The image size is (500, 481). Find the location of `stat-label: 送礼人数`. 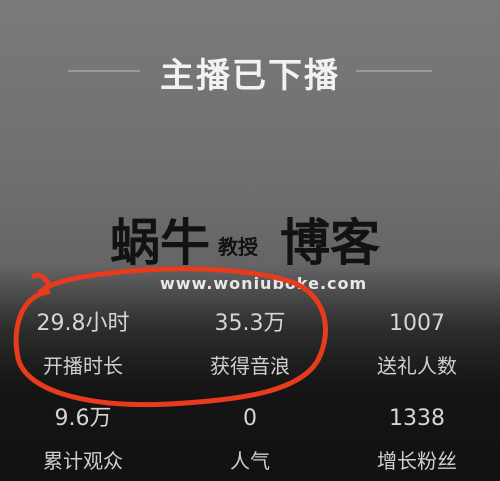

stat-label: 送礼人数 is located at coordinates (417, 366).